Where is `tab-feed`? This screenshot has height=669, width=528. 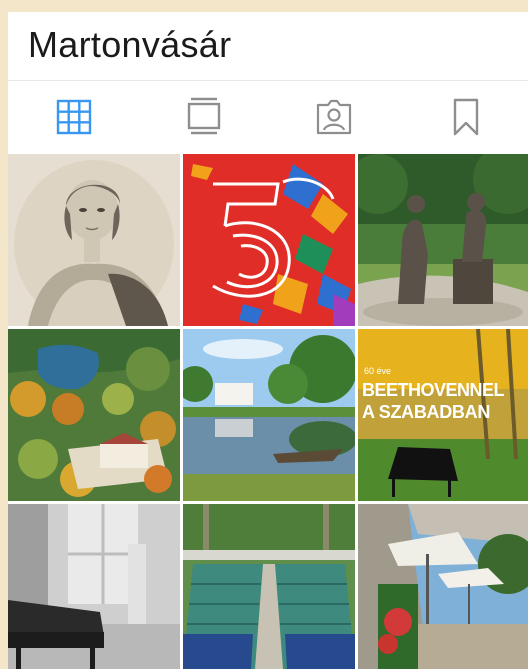 tab-feed is located at coordinates (204, 117).